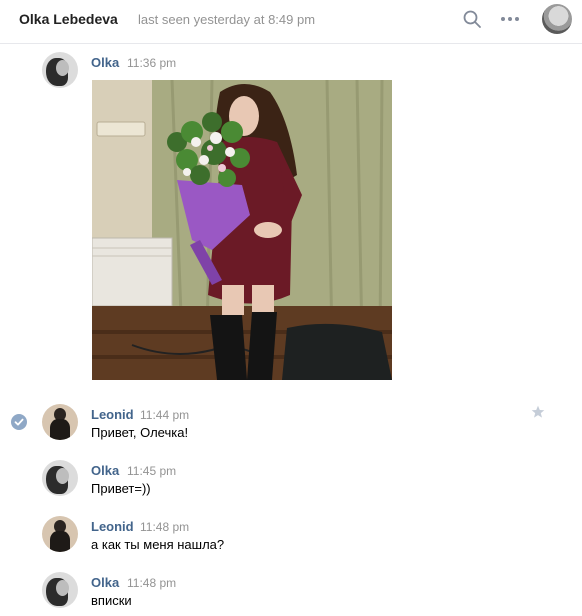 The height and width of the screenshot is (616, 582). I want to click on check-circle-icon, so click(19, 422).